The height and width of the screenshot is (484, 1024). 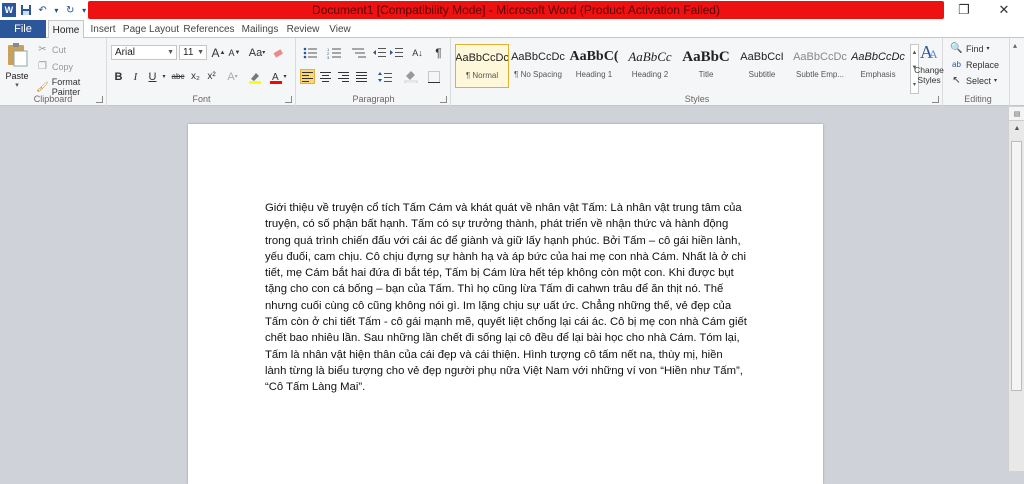 What do you see at coordinates (144, 52) in the screenshot?
I see `font-family-select: Arial ▼` at bounding box center [144, 52].